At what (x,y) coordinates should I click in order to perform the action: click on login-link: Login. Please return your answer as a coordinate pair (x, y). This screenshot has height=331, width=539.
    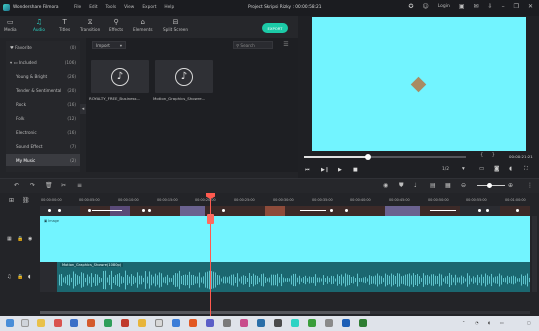
    Looking at the image, I should click on (444, 6).